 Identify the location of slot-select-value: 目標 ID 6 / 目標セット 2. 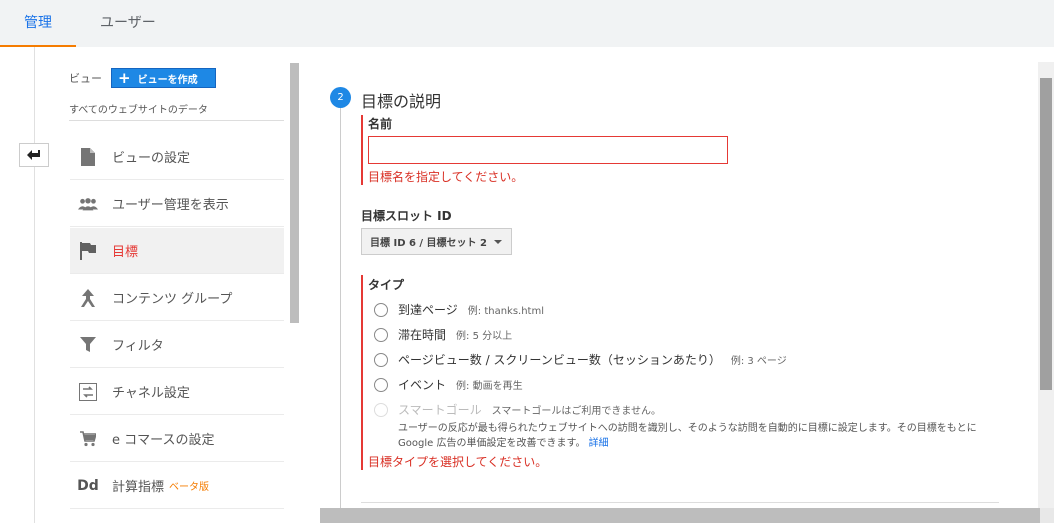
(428, 243).